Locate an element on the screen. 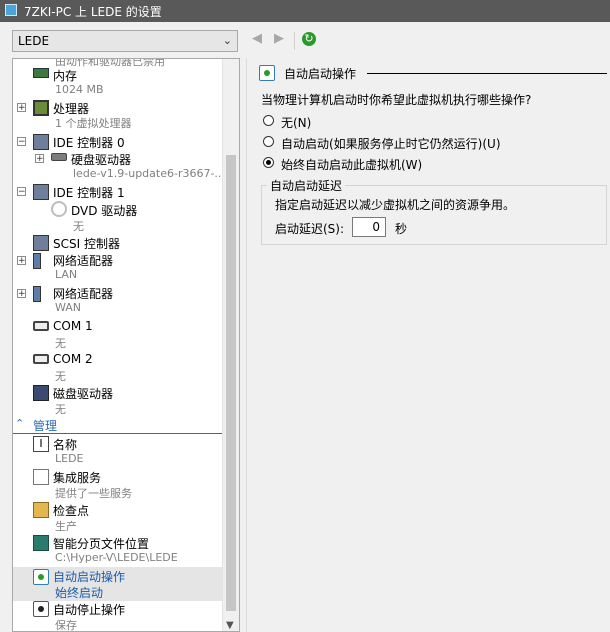 This screenshot has height=632, width=610. com1-value: 无 is located at coordinates (60, 343).